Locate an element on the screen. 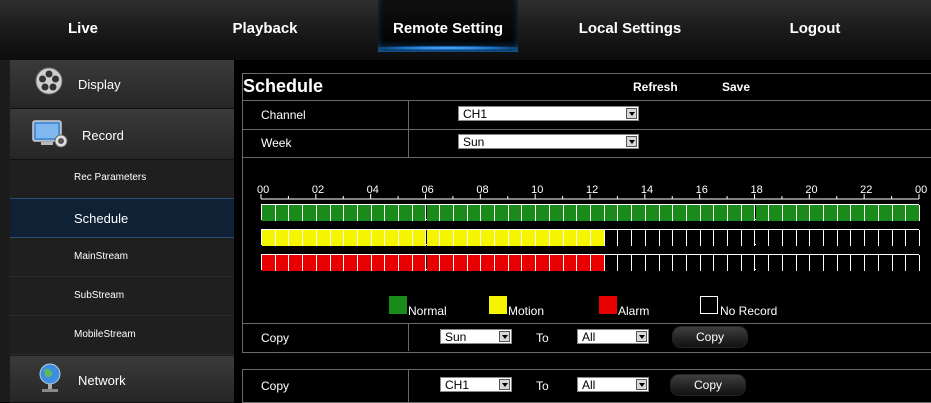 Image resolution: width=931 pixels, height=403 pixels. schedule-row-alarm is located at coordinates (590, 262).